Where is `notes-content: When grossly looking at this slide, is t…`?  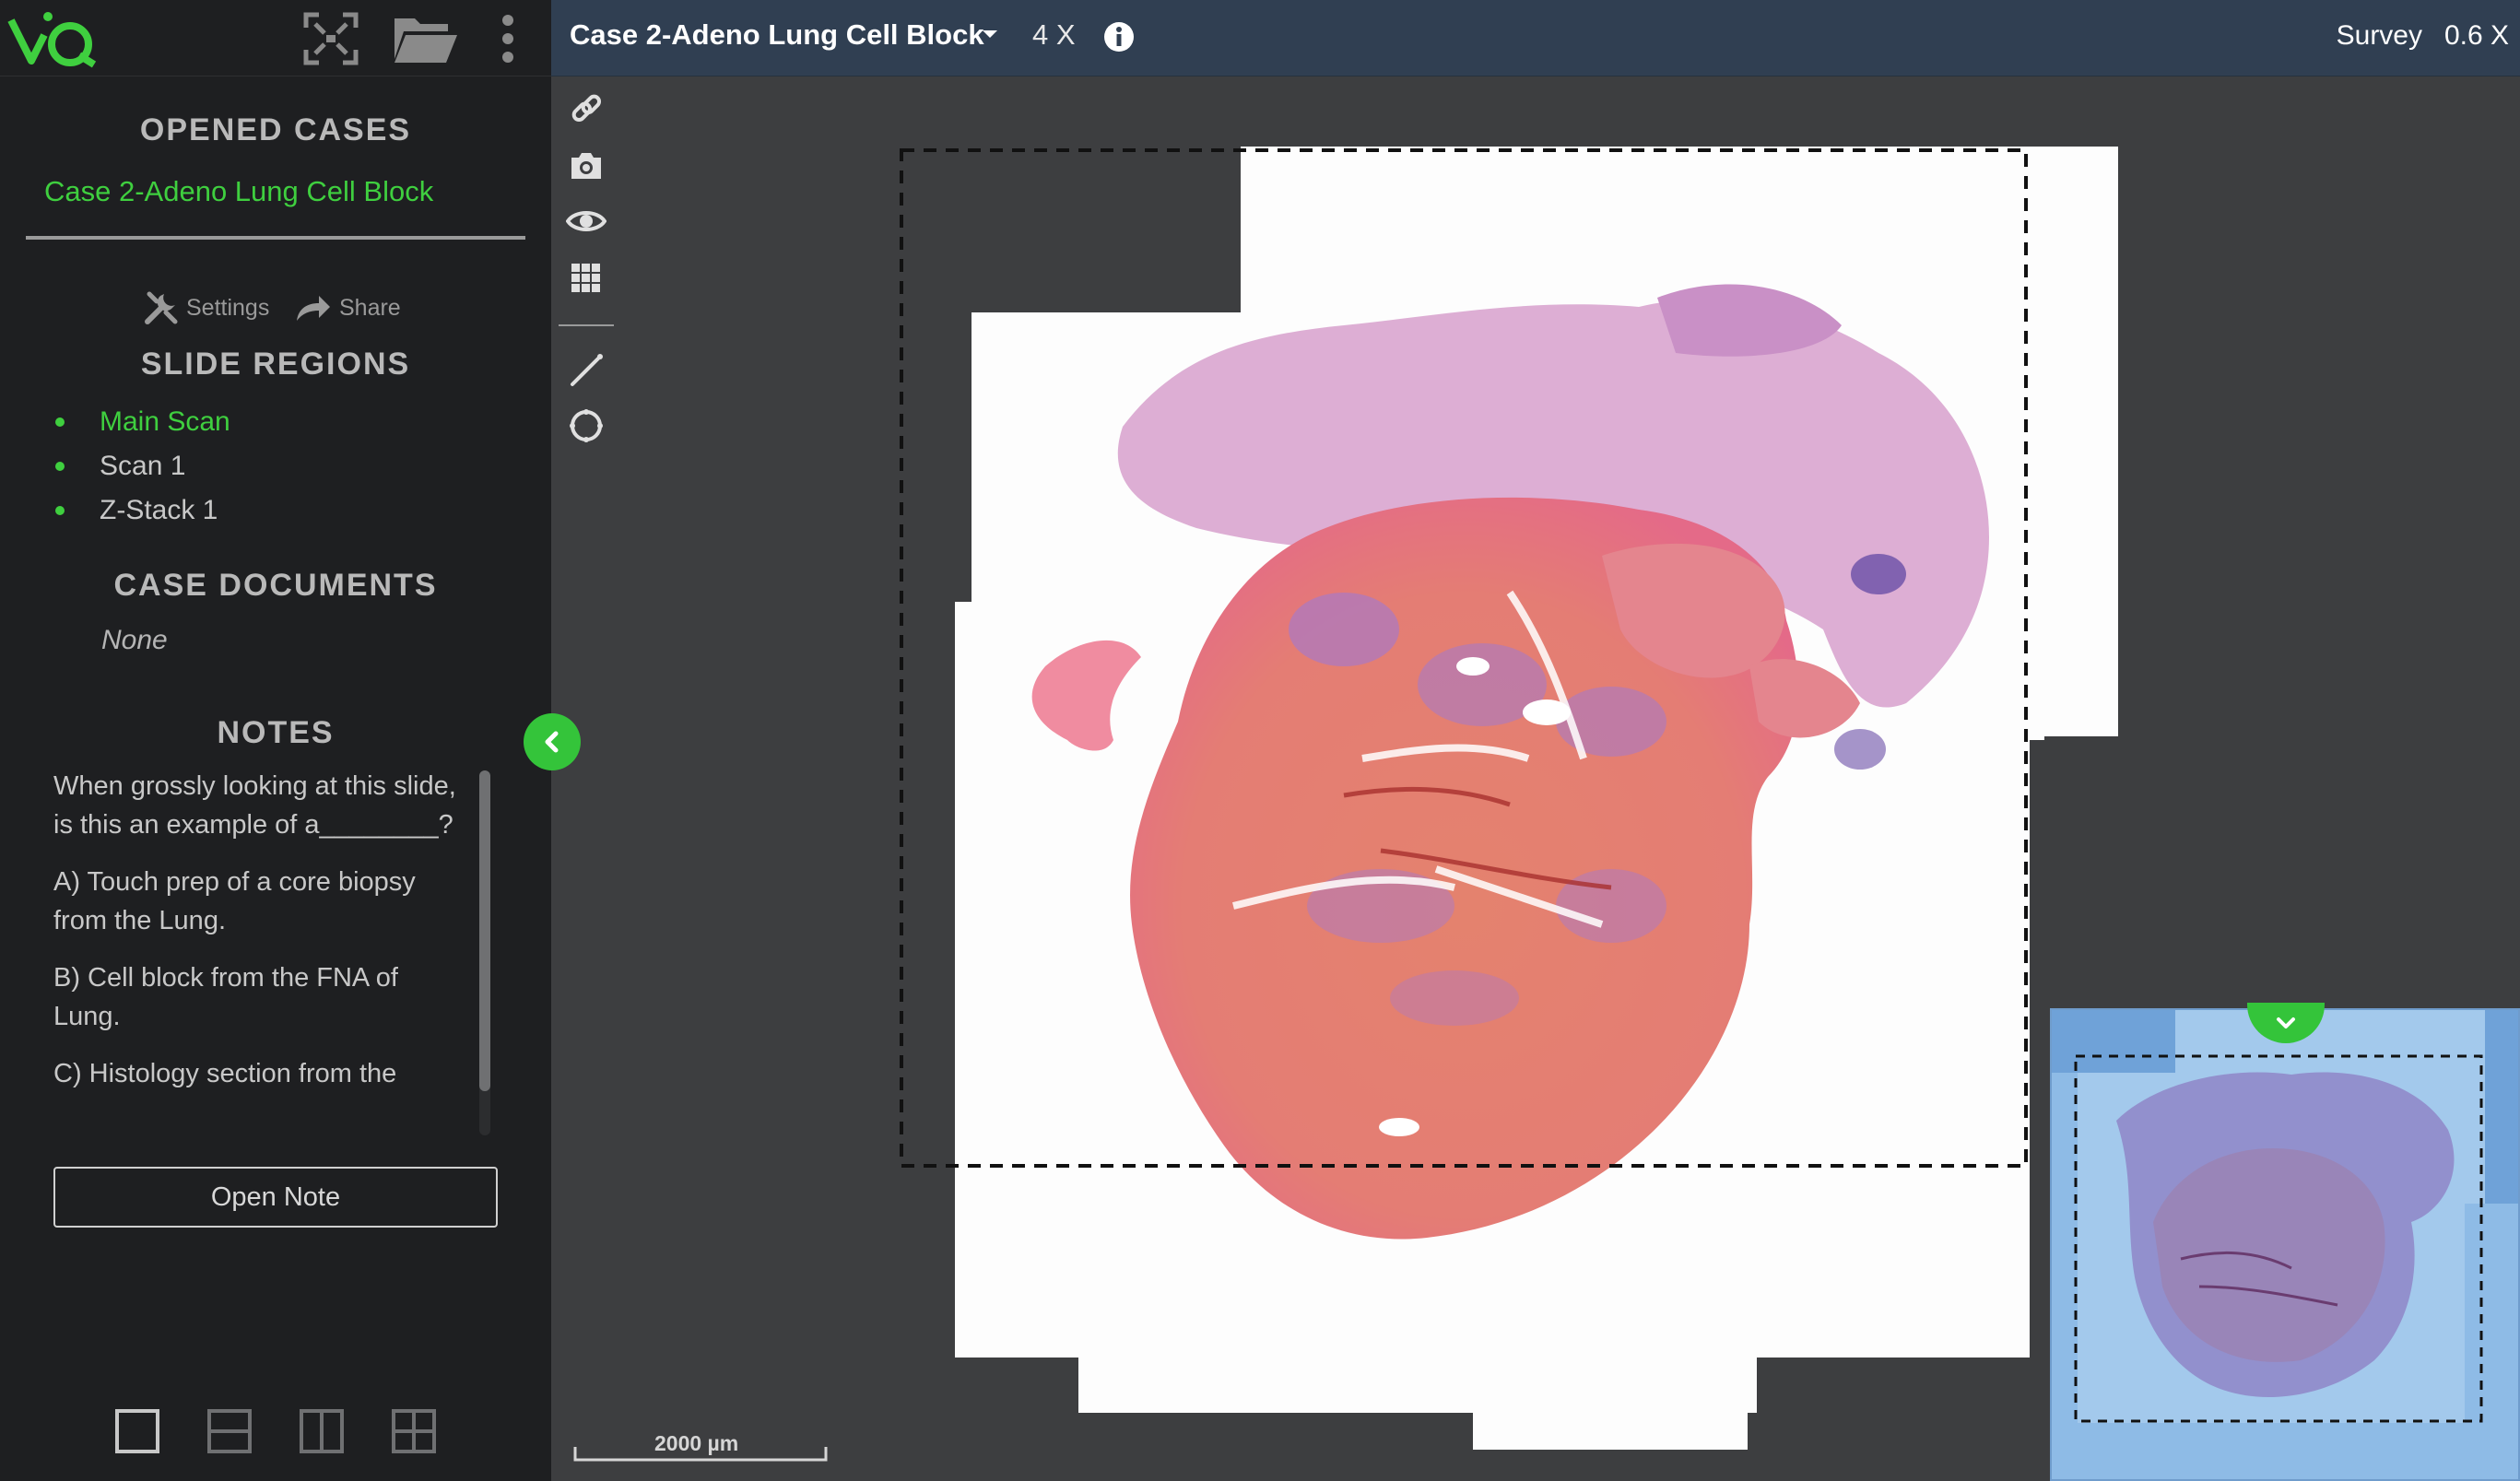 notes-content: When grossly looking at this slide, is t… is located at coordinates (260, 950).